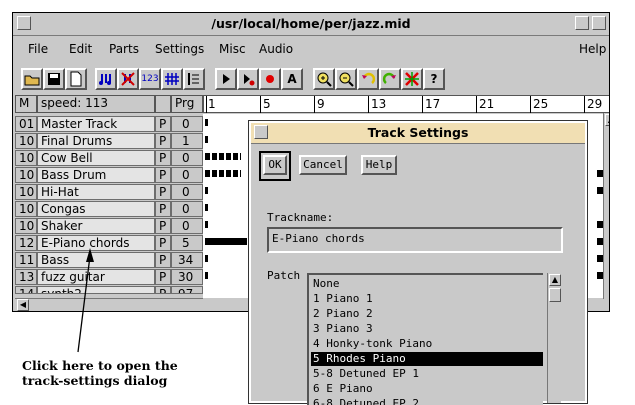 This screenshot has height=405, width=635. I want to click on annotation-line-2: track-settings dialog, so click(95, 380).